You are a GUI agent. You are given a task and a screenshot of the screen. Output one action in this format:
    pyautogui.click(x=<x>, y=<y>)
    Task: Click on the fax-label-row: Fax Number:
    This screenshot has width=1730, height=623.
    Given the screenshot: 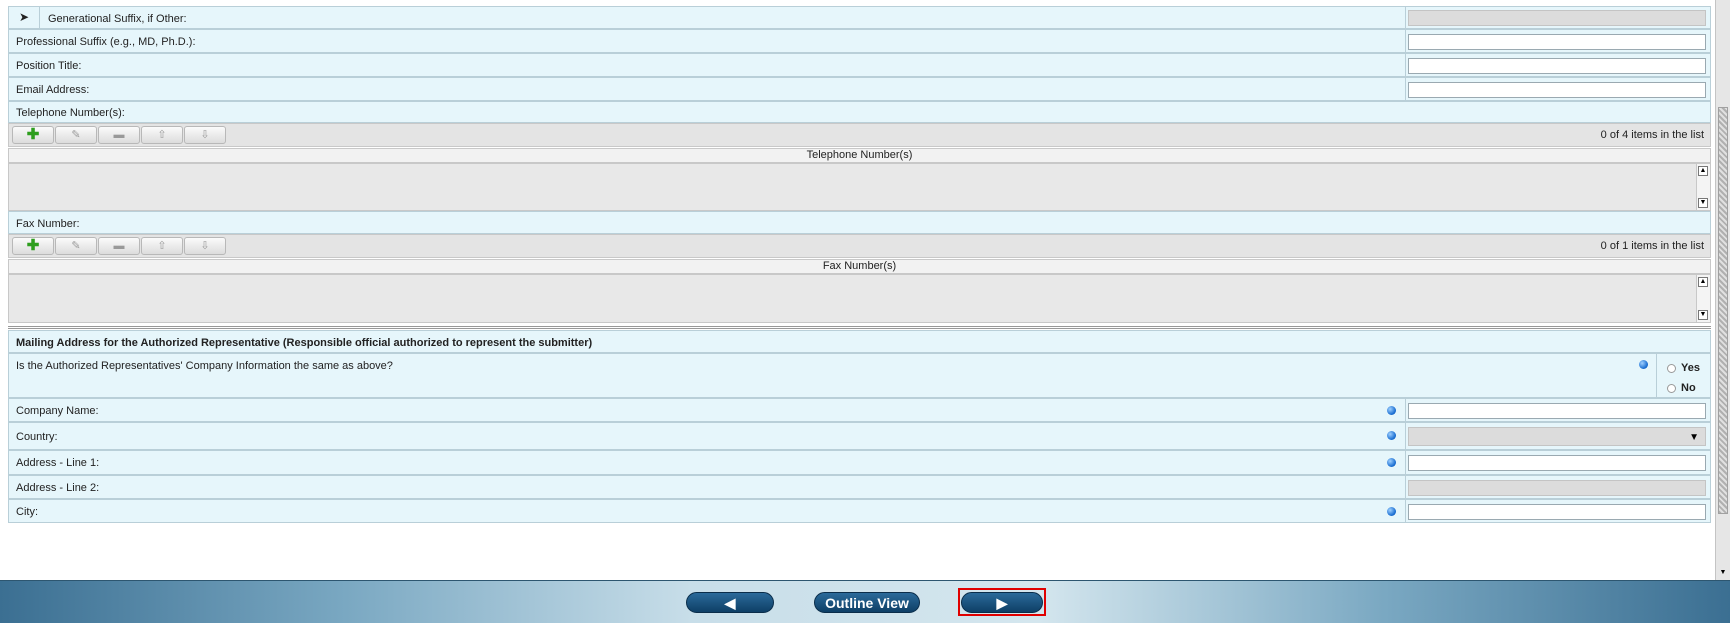 What is the action you would take?
    pyautogui.click(x=859, y=222)
    